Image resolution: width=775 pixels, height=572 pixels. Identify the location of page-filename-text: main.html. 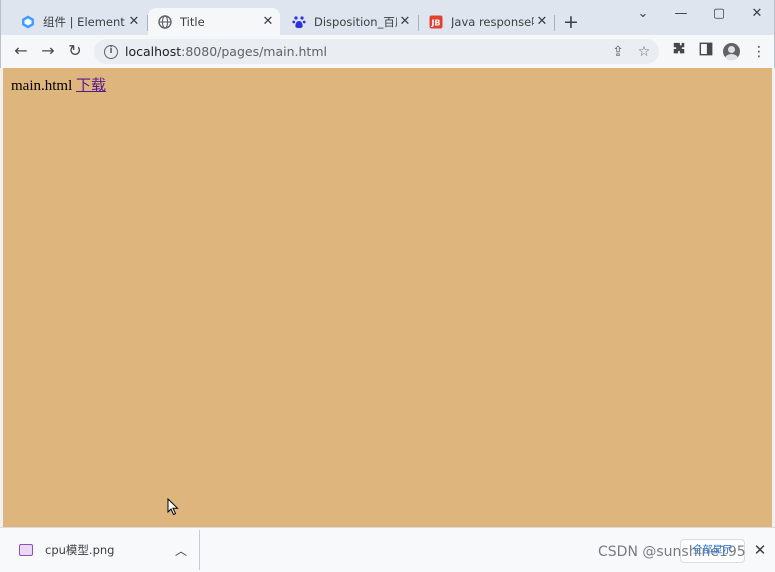
(42, 86).